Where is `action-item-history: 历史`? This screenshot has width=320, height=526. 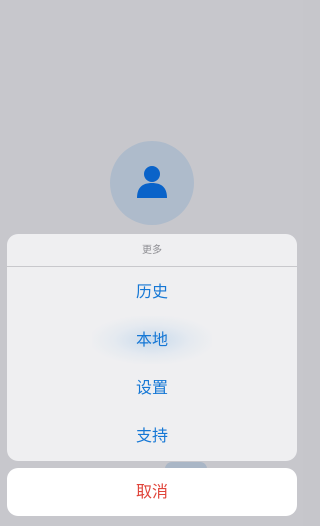 action-item-history: 历史 is located at coordinates (152, 292).